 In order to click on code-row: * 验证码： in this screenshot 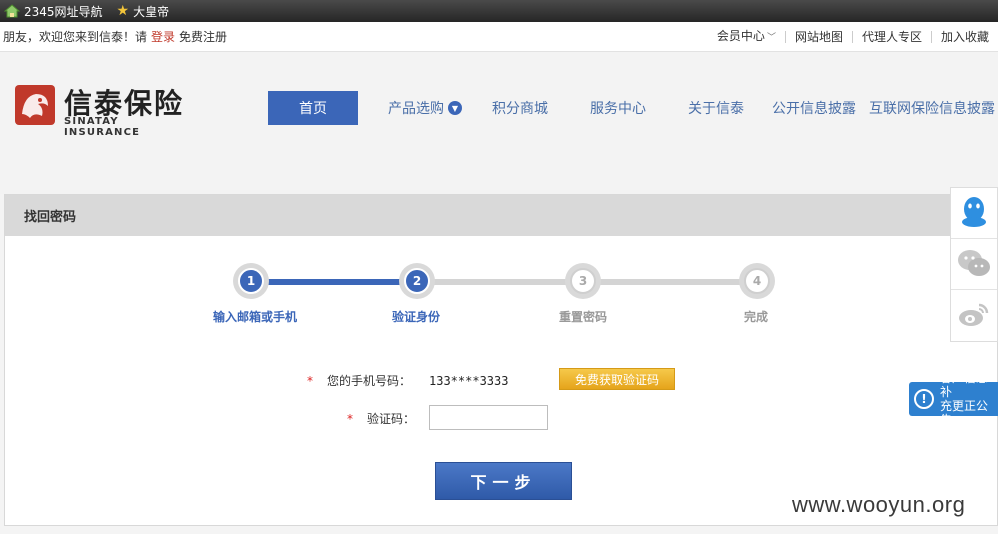, I will do `click(381, 418)`.